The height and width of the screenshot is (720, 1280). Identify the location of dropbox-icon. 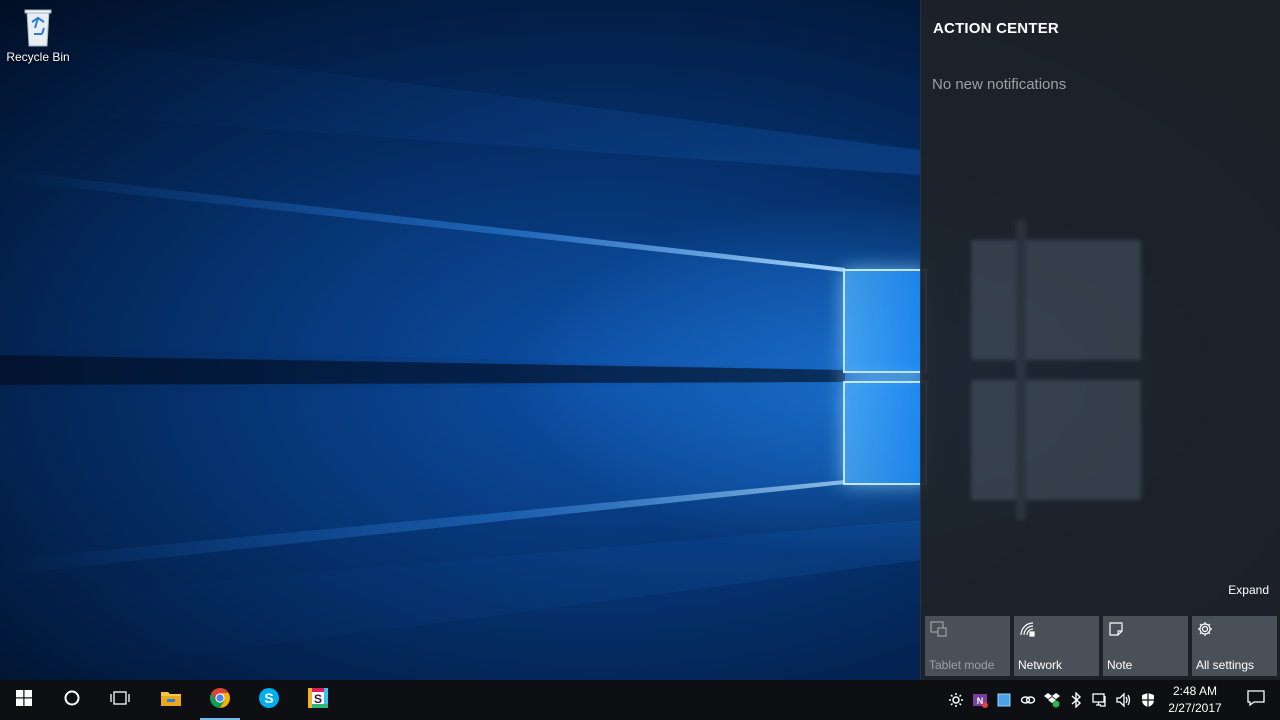
(1052, 700).